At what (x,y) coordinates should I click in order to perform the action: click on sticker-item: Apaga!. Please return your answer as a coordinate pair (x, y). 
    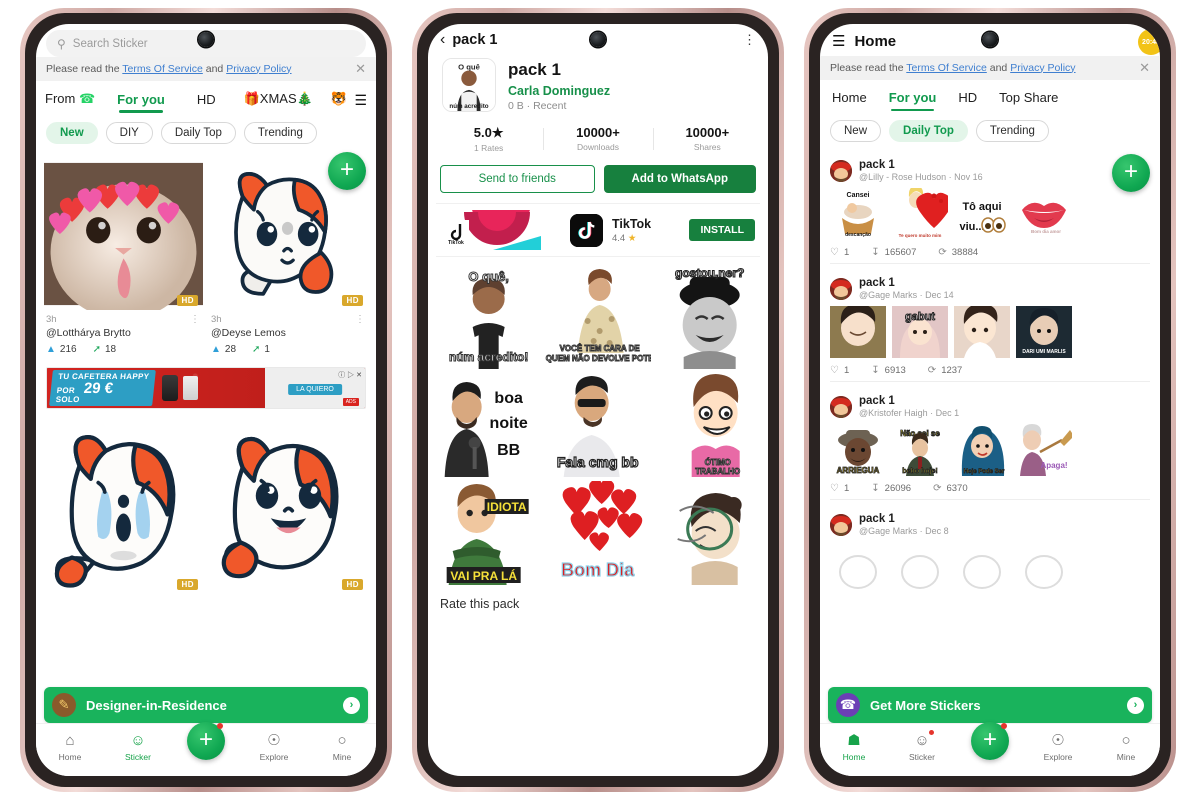
    Looking at the image, I should click on (1044, 450).